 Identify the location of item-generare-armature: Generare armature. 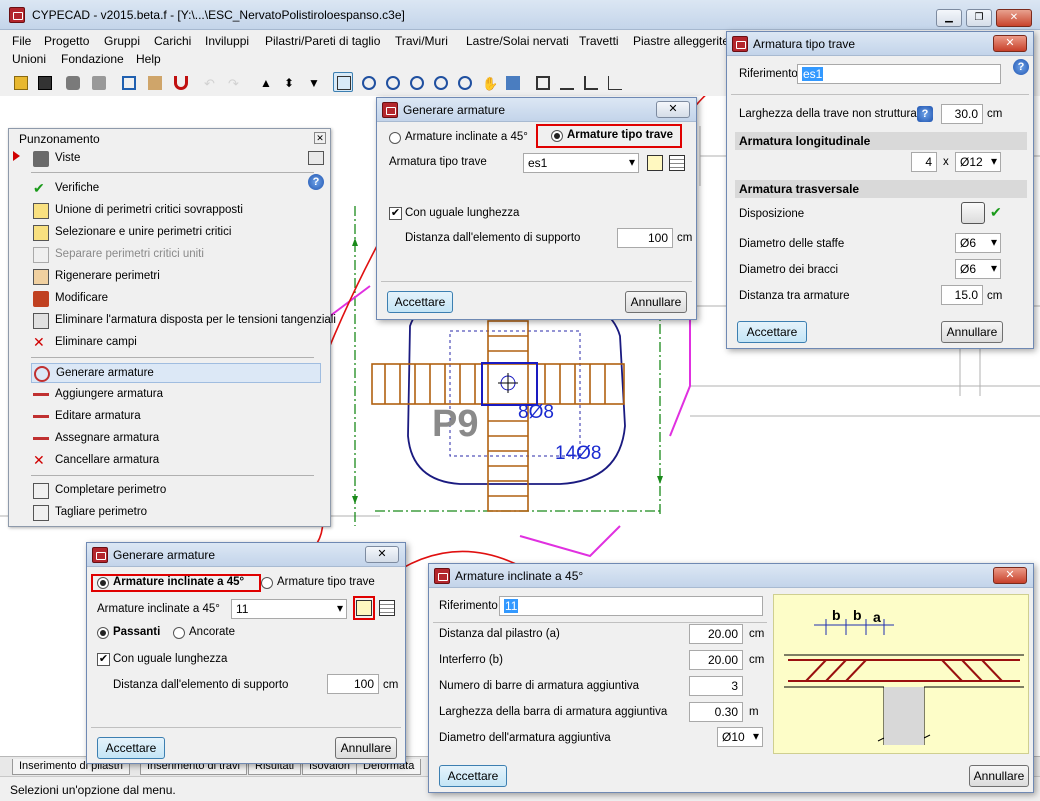
(176, 373).